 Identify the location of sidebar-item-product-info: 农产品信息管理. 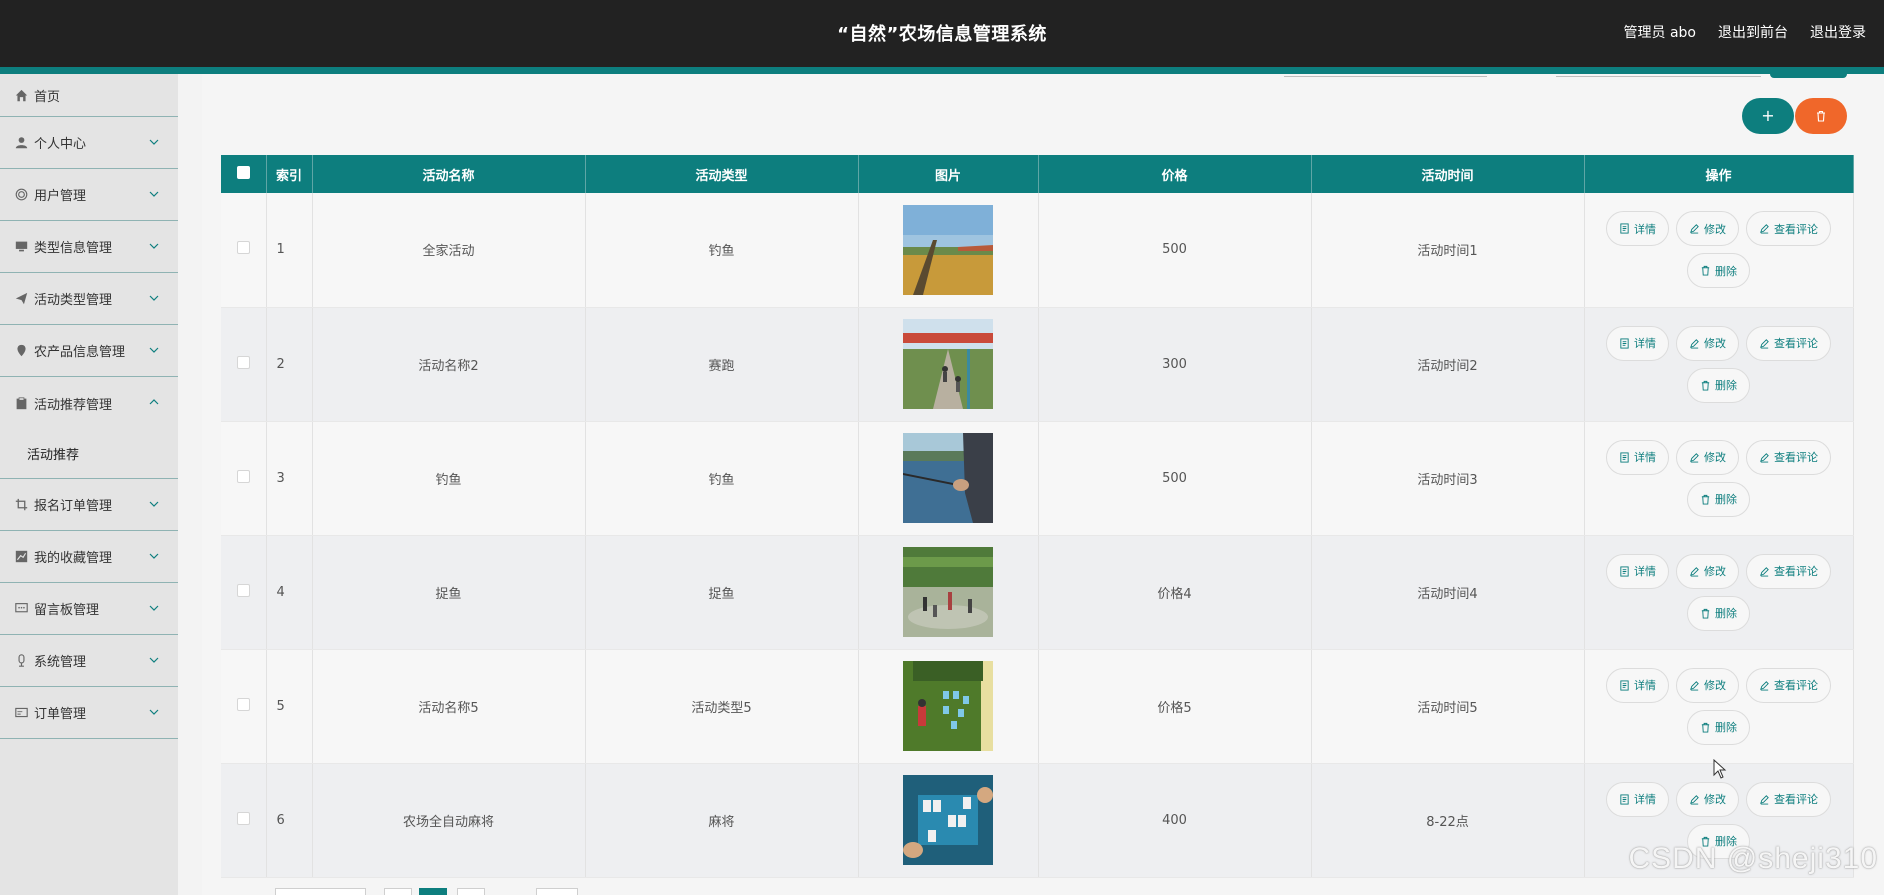
(89, 351).